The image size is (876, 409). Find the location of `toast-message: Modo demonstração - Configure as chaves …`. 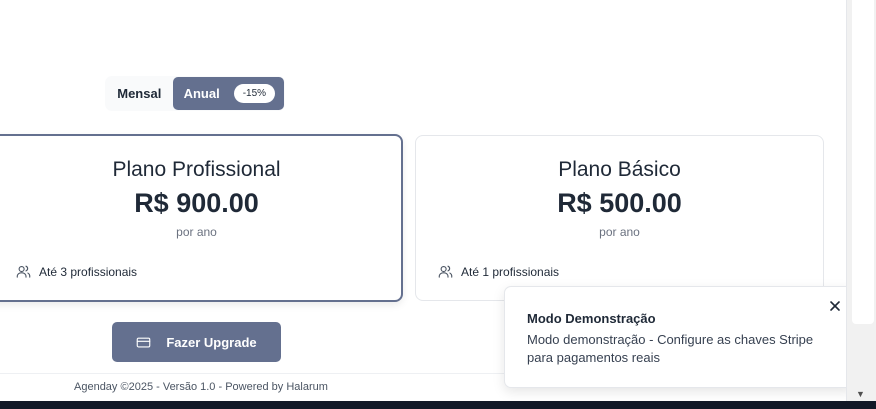

toast-message: Modo demonstração - Configure as chaves … is located at coordinates (670, 348).